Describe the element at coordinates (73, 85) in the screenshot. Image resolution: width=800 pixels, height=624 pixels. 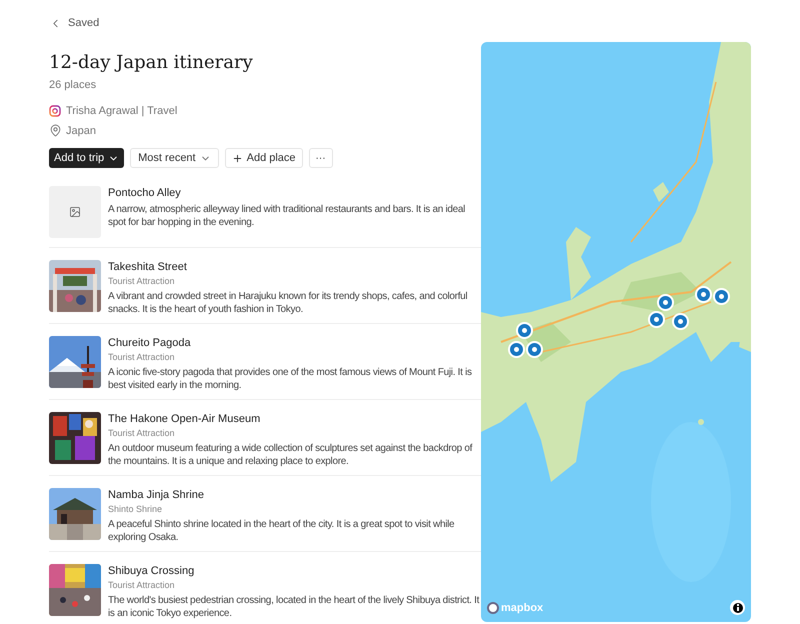
I see `place-count: 26 places` at that location.